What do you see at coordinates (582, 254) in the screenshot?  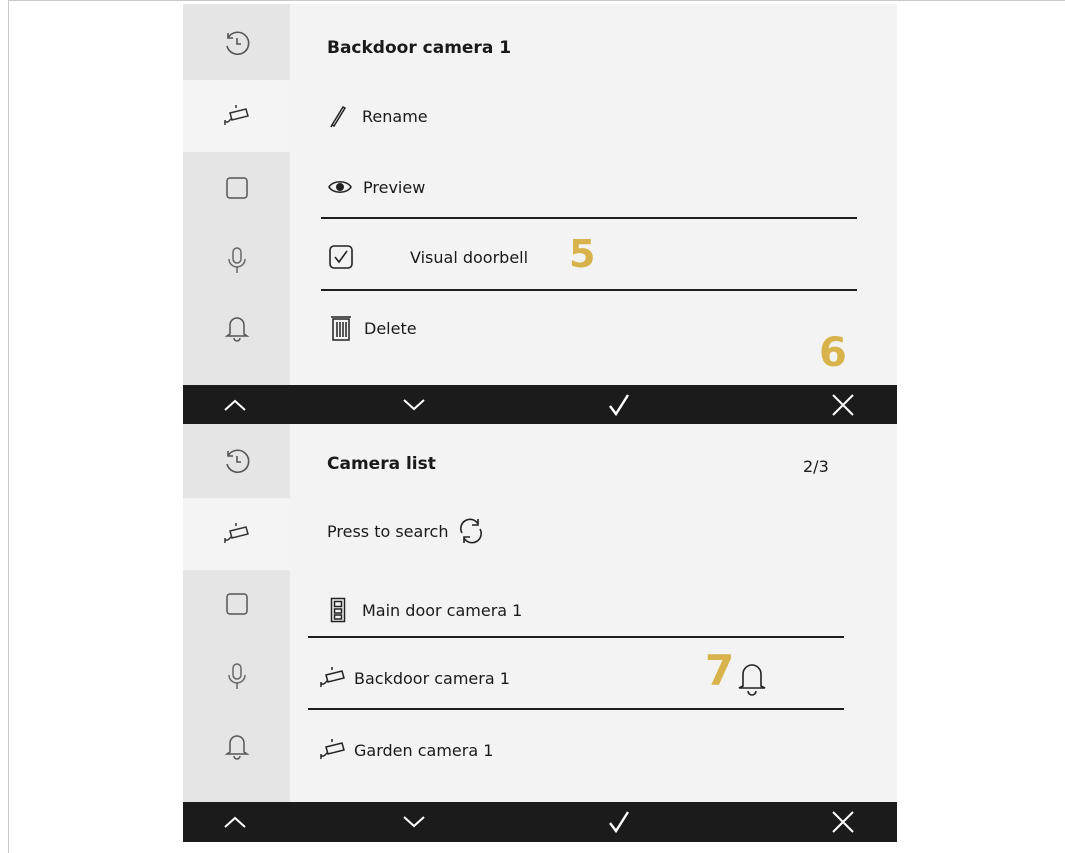 I see `callout-5: 5` at bounding box center [582, 254].